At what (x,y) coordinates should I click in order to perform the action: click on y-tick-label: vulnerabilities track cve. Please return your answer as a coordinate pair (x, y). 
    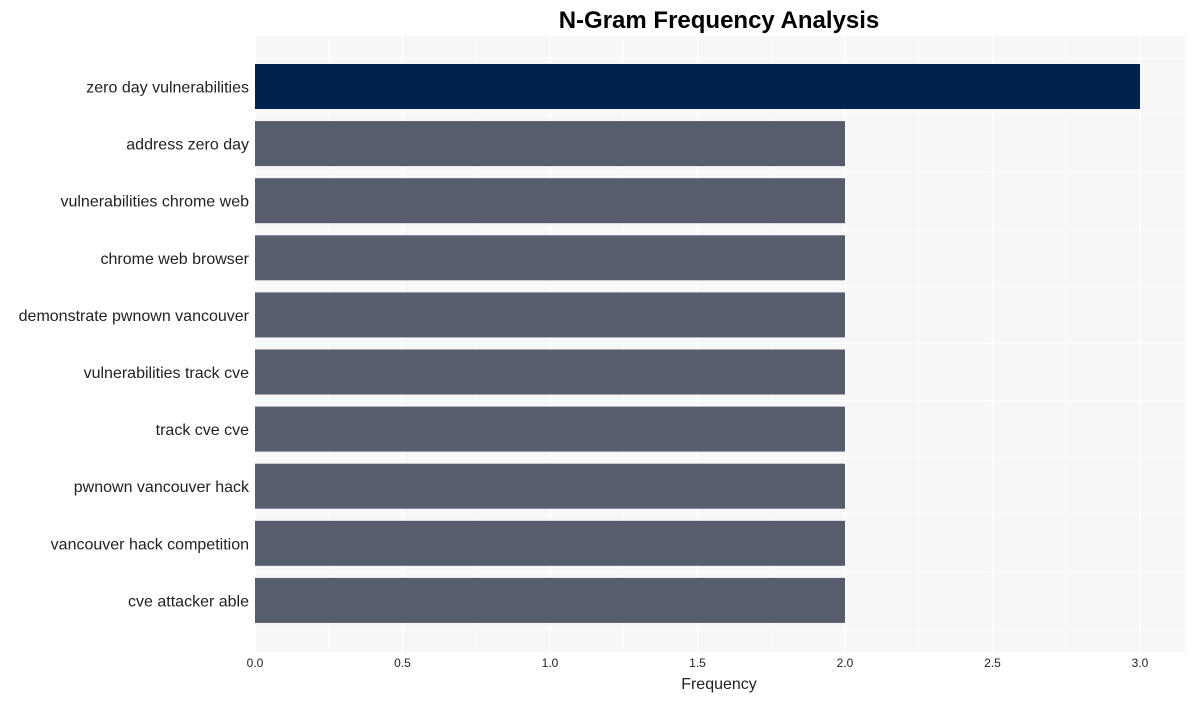
    Looking at the image, I should click on (167, 373).